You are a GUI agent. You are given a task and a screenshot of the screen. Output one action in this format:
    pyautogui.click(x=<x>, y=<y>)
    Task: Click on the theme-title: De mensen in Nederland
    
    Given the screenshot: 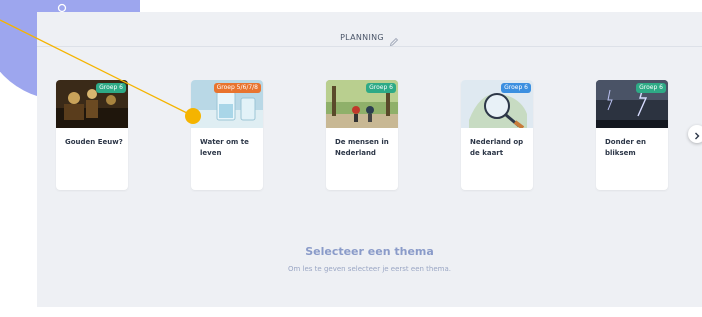 What is the action you would take?
    pyautogui.click(x=362, y=147)
    